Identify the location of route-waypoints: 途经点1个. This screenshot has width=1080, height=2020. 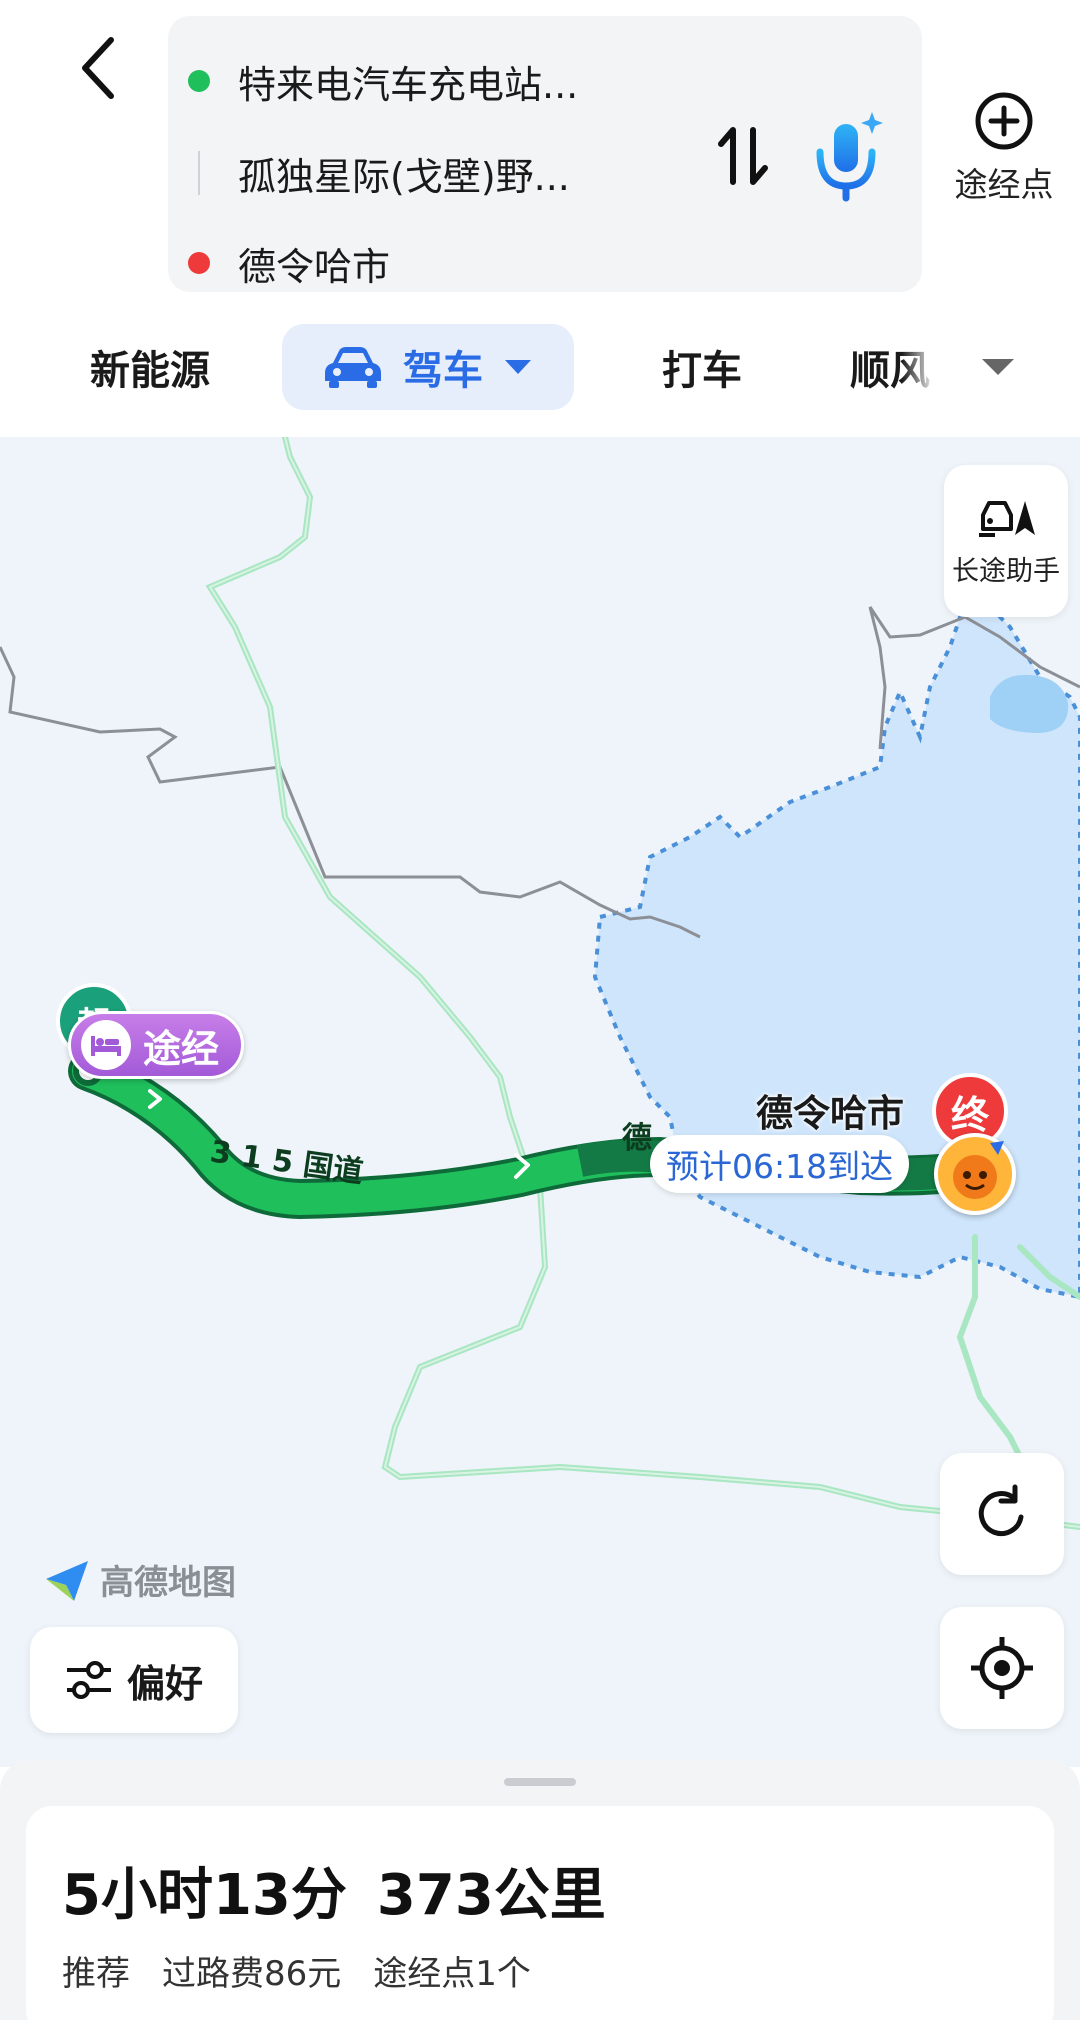
(452, 1974).